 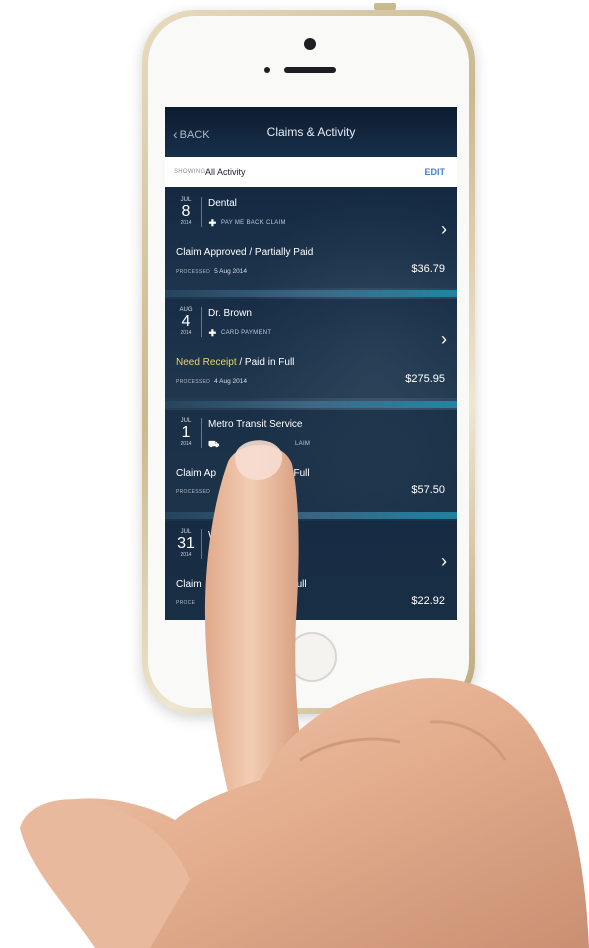 What do you see at coordinates (189, 584) in the screenshot?
I see `status-text: Claim` at bounding box center [189, 584].